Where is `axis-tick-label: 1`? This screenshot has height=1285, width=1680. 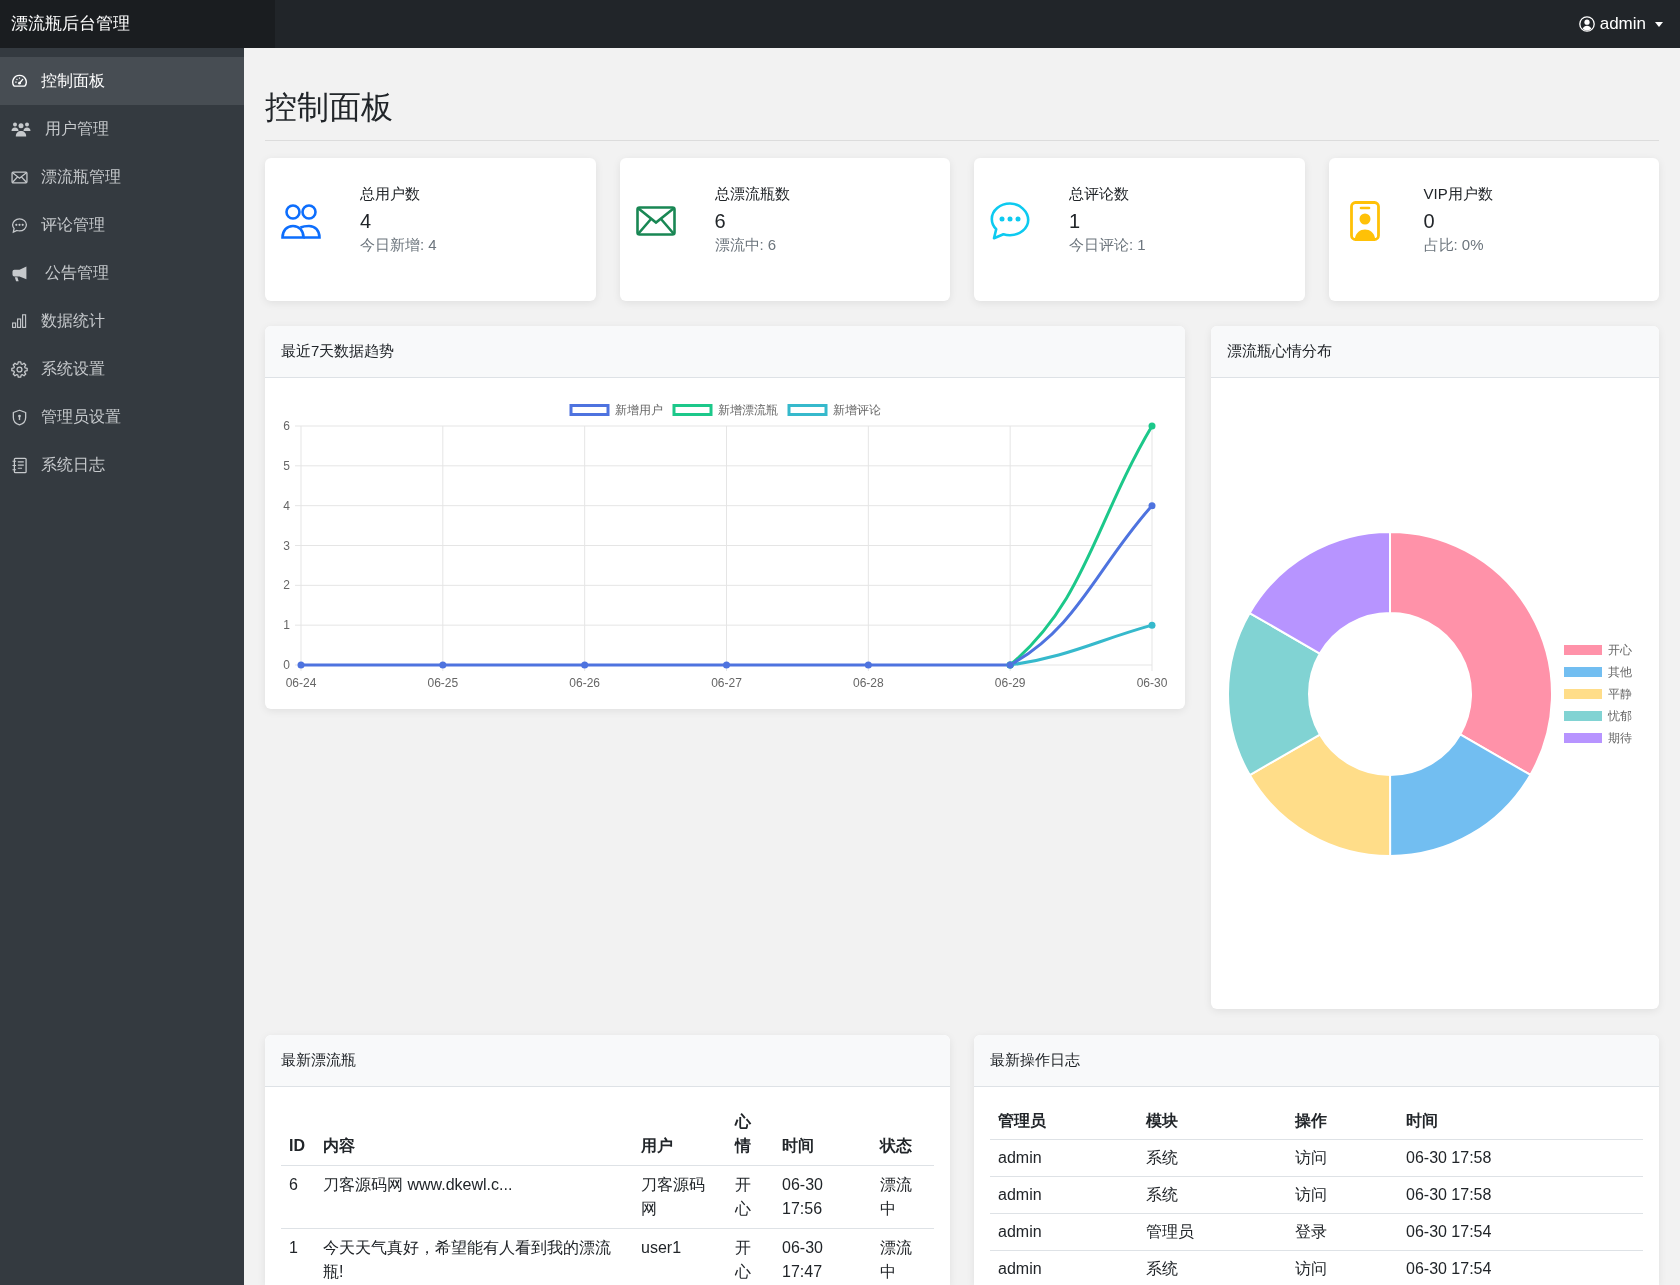
axis-tick-label: 1 is located at coordinates (286, 625).